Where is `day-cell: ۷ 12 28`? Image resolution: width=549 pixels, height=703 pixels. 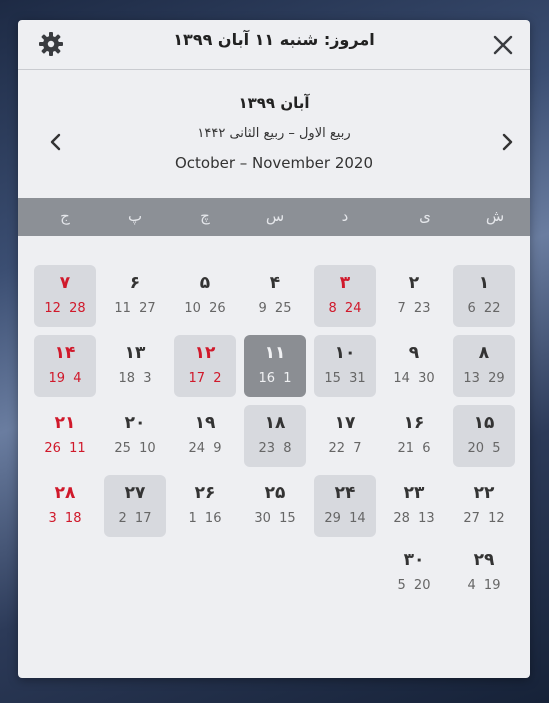 day-cell: ۷ 12 28 is located at coordinates (65, 296).